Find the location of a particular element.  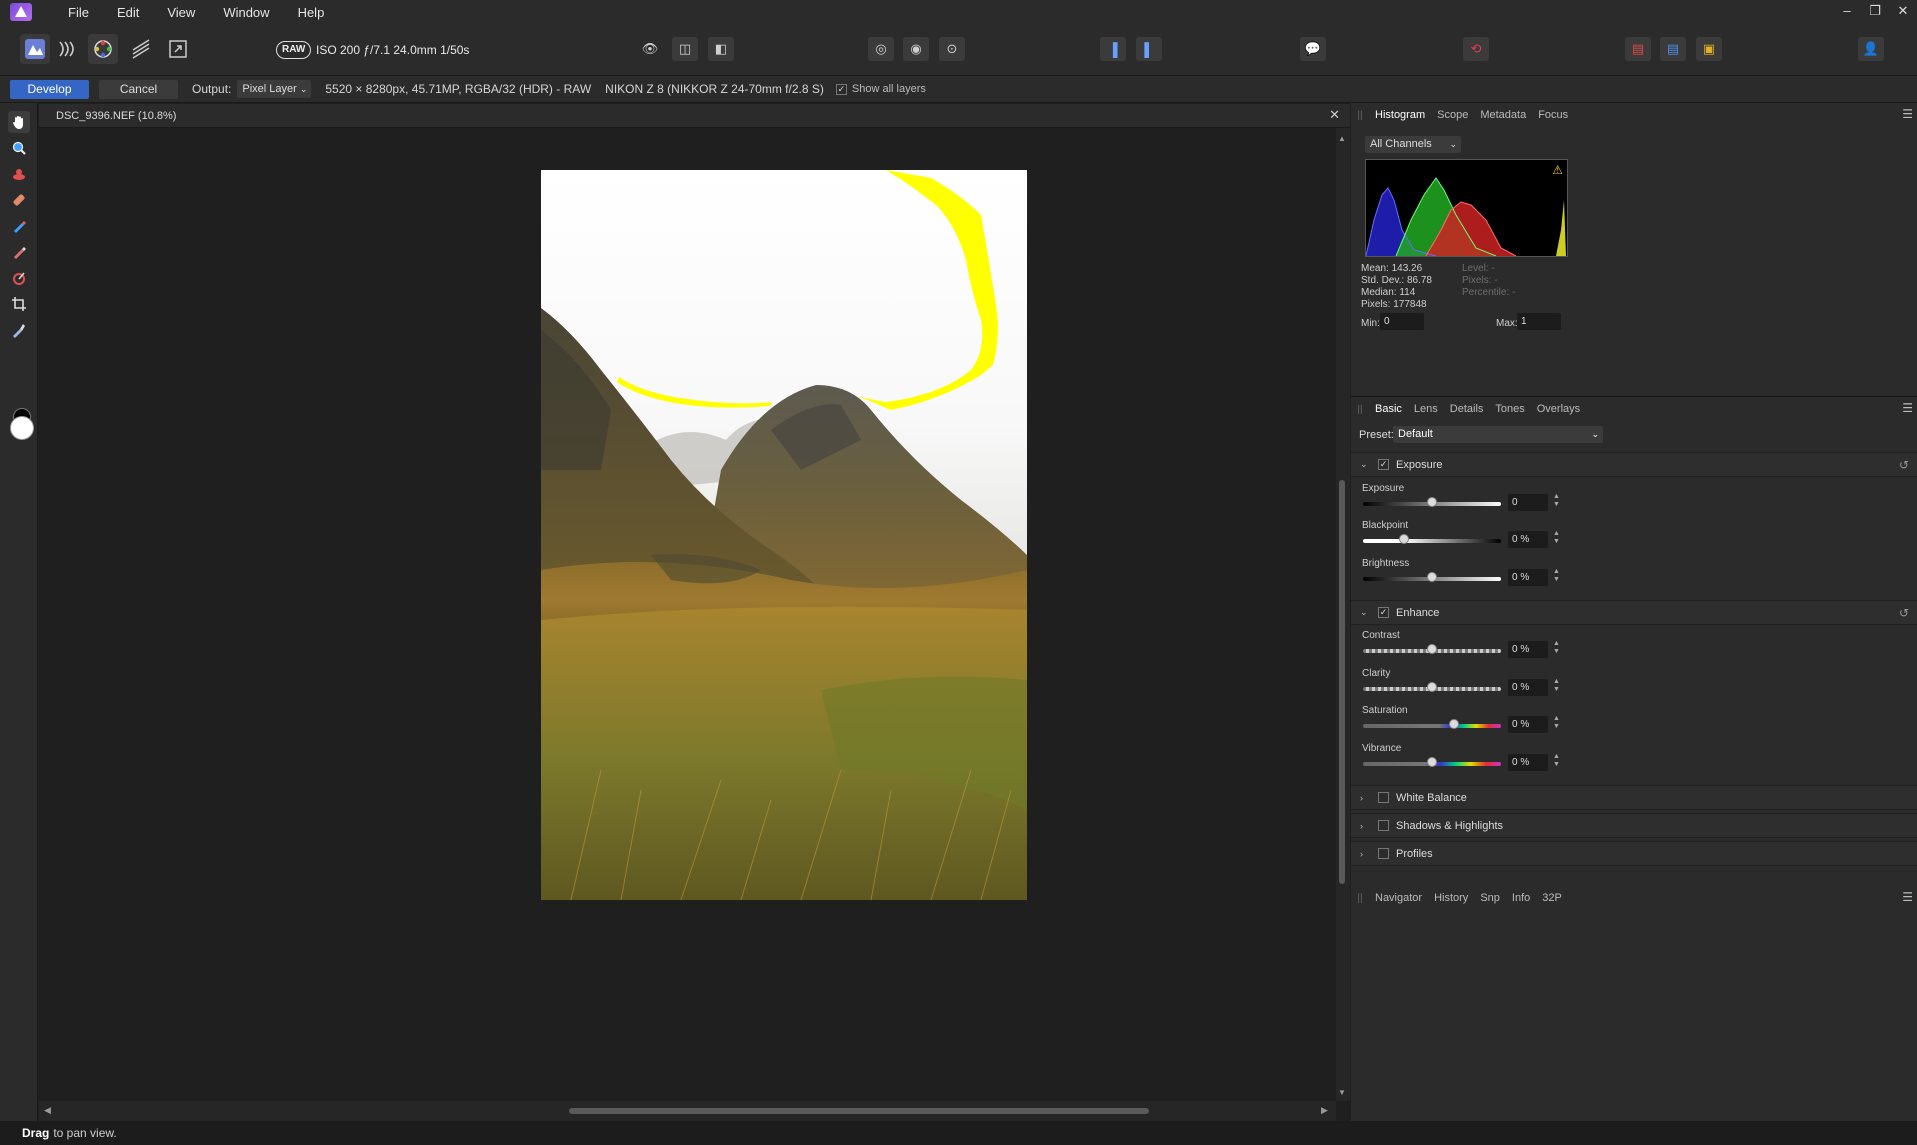

tab-basic: Basic is located at coordinates (1388, 409).